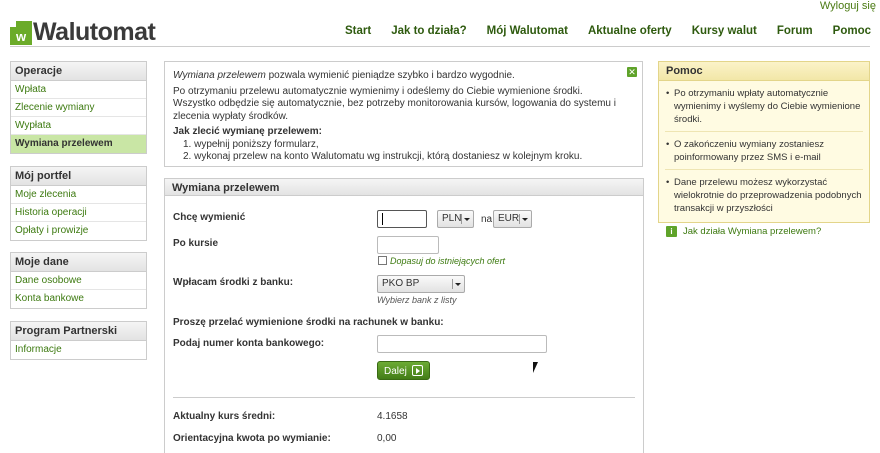 This screenshot has height=453, width=880. I want to click on bank-label: Wpłacam środki z banku:, so click(233, 282).